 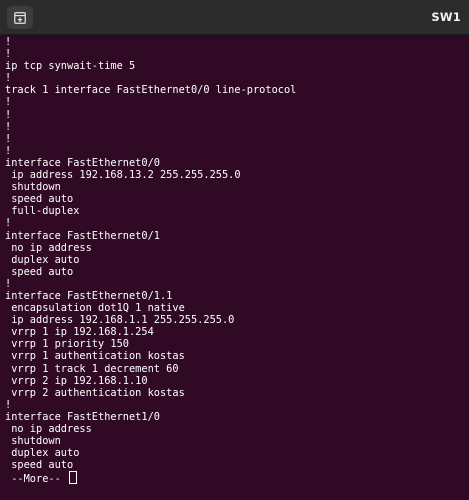 I want to click on new-tab-button, so click(x=20, y=17).